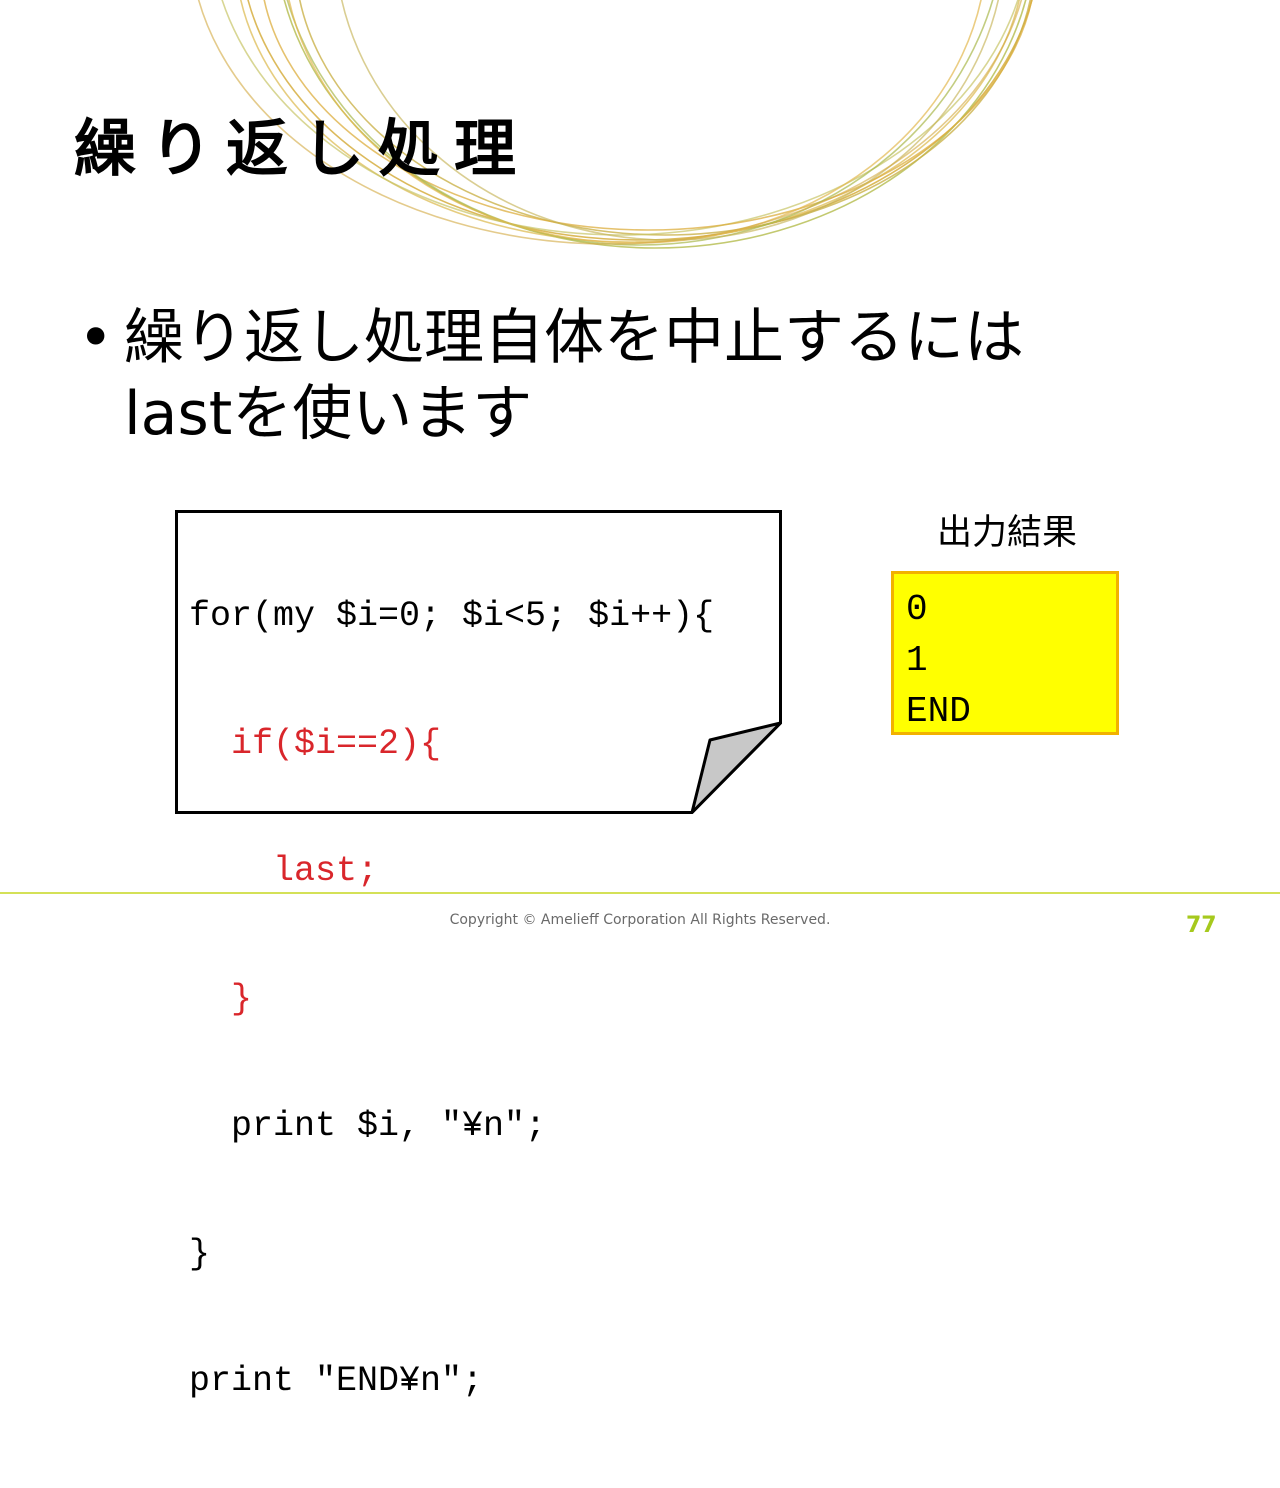  What do you see at coordinates (328, 414) in the screenshot?
I see `bullet-line-2: lastを使います` at bounding box center [328, 414].